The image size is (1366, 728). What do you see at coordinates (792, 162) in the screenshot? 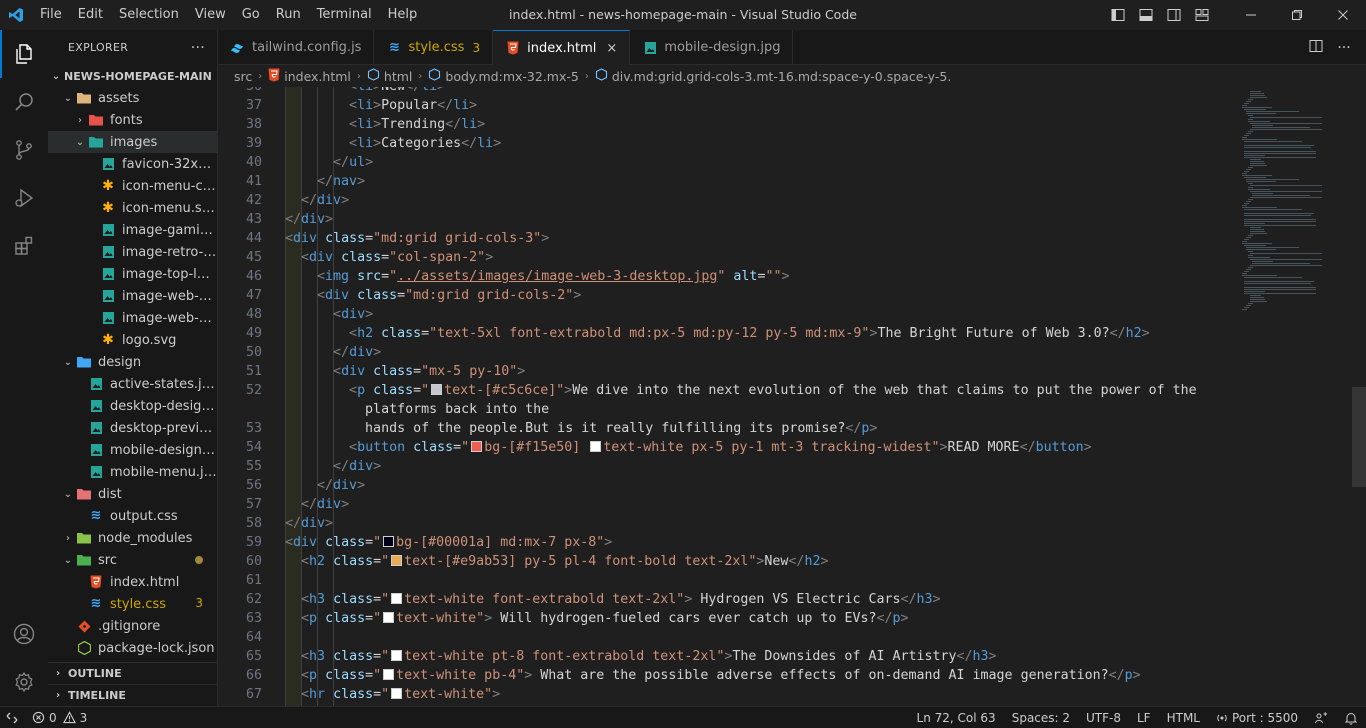
I see `code-line: 40 </ul>` at bounding box center [792, 162].